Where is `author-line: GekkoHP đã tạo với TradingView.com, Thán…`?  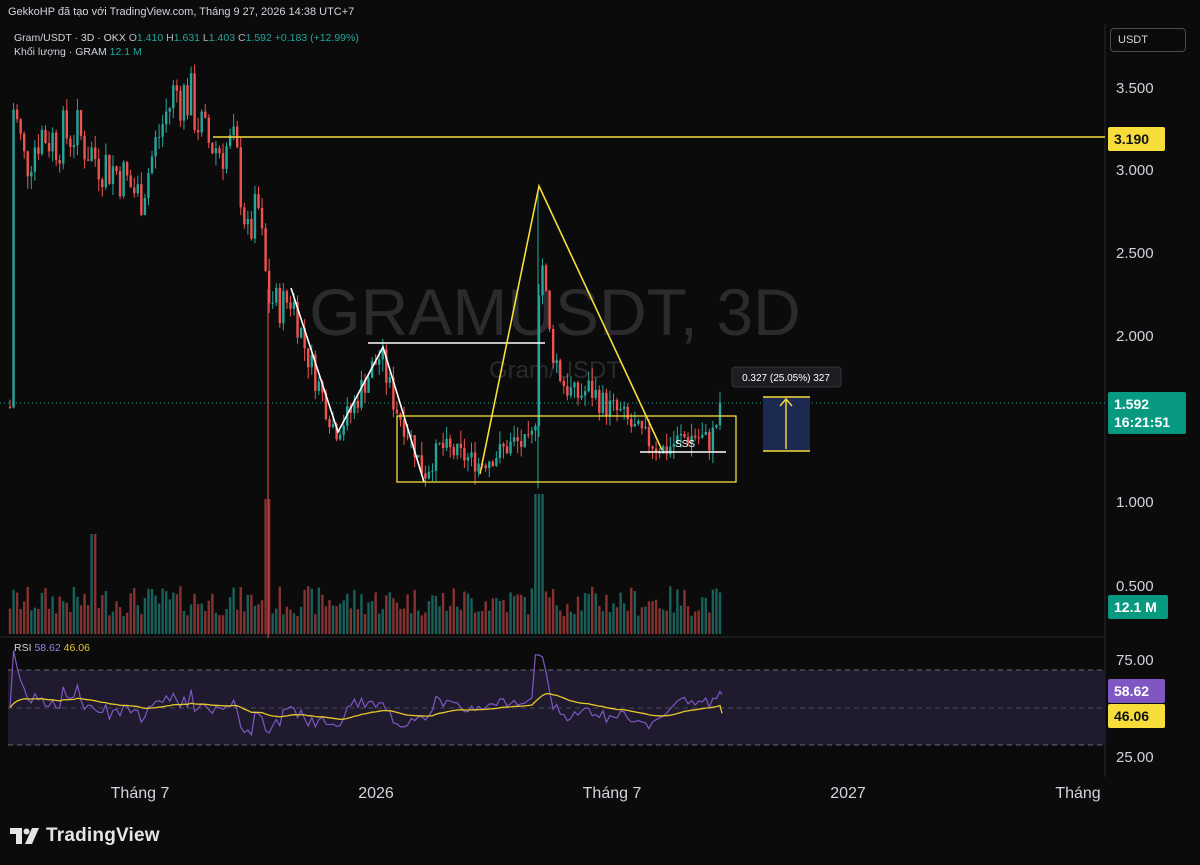
author-line: GekkoHP đã tạo với TradingView.com, Thán… is located at coordinates (600, 12).